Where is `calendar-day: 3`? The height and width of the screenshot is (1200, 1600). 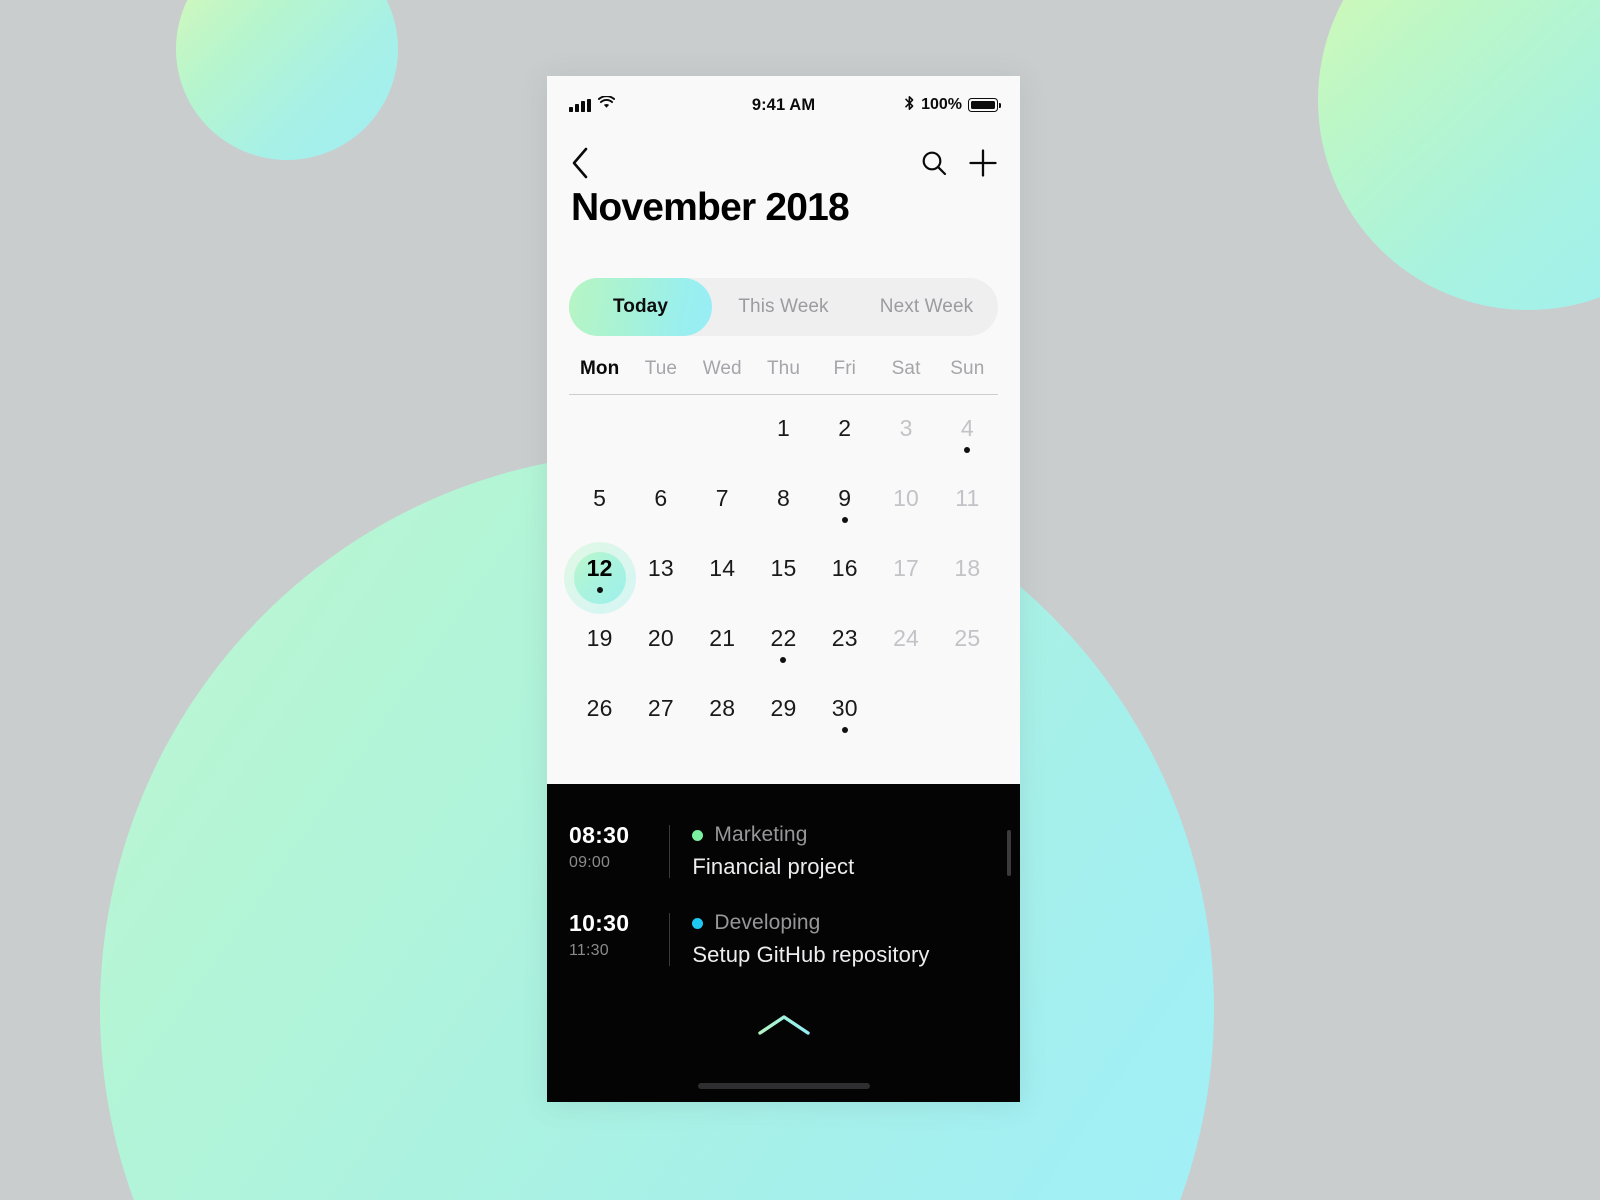 calendar-day: 3 is located at coordinates (905, 438).